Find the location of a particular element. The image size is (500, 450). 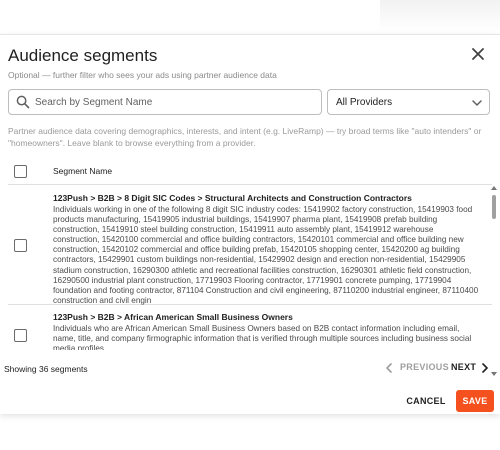

close-button is located at coordinates (478, 54).